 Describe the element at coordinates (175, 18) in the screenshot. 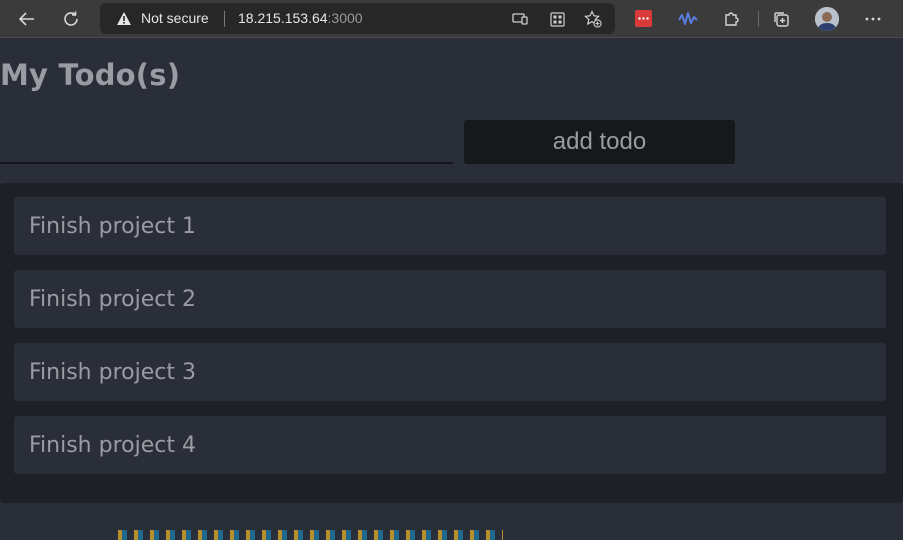

I see `security-label: Not secure` at that location.